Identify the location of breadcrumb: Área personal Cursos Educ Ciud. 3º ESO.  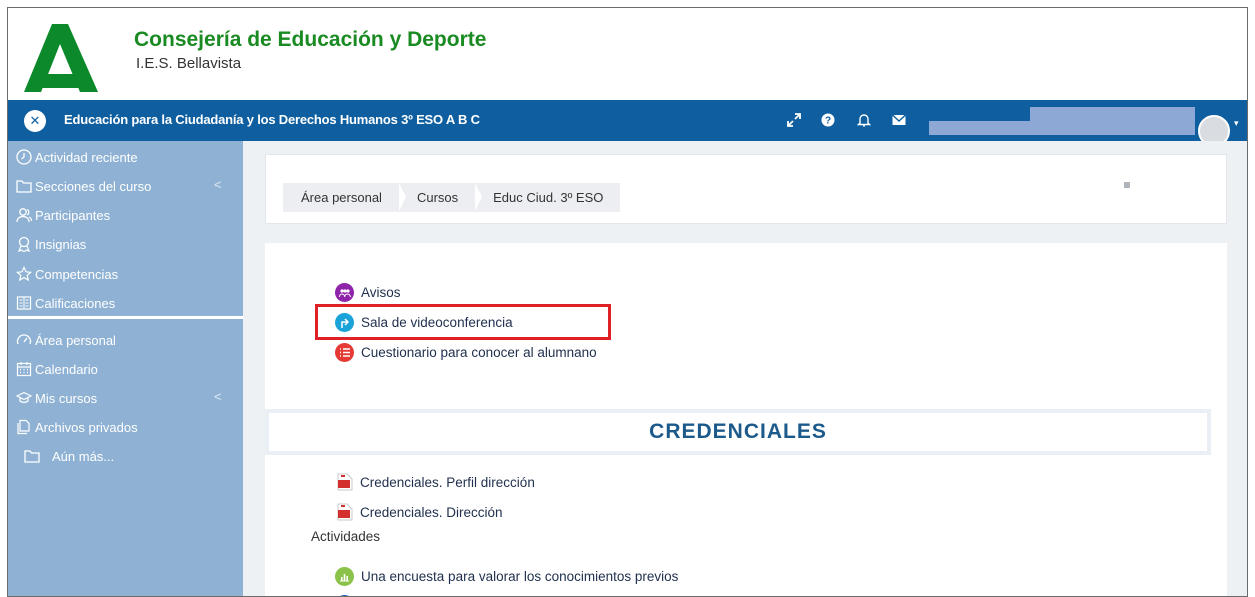
(452, 197).